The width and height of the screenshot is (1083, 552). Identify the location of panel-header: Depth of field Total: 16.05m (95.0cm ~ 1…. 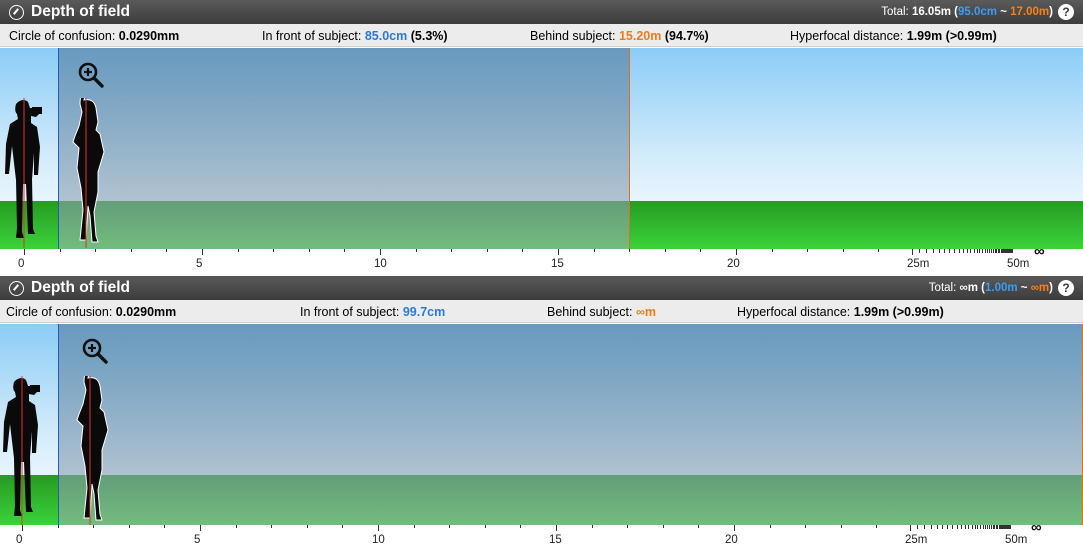
(541, 12).